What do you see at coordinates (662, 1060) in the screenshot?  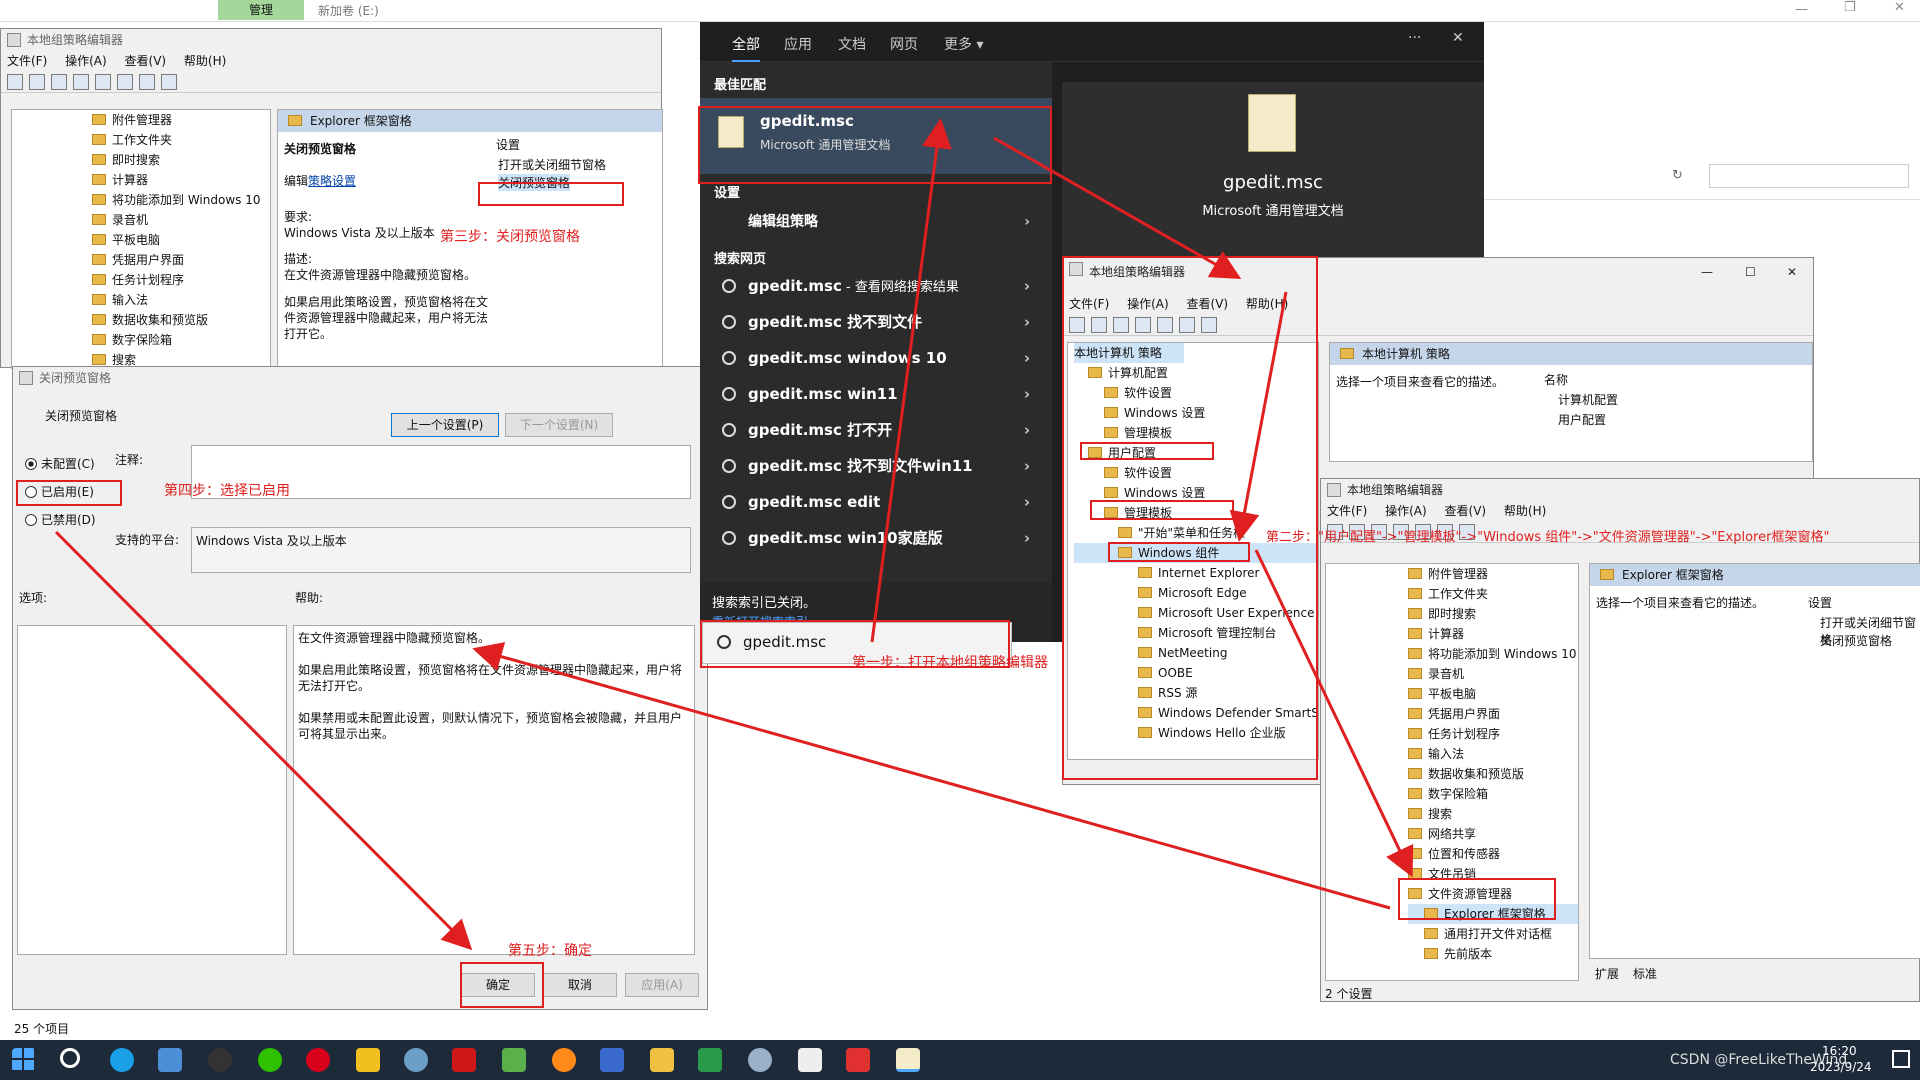 I see `file-explorer-icon` at bounding box center [662, 1060].